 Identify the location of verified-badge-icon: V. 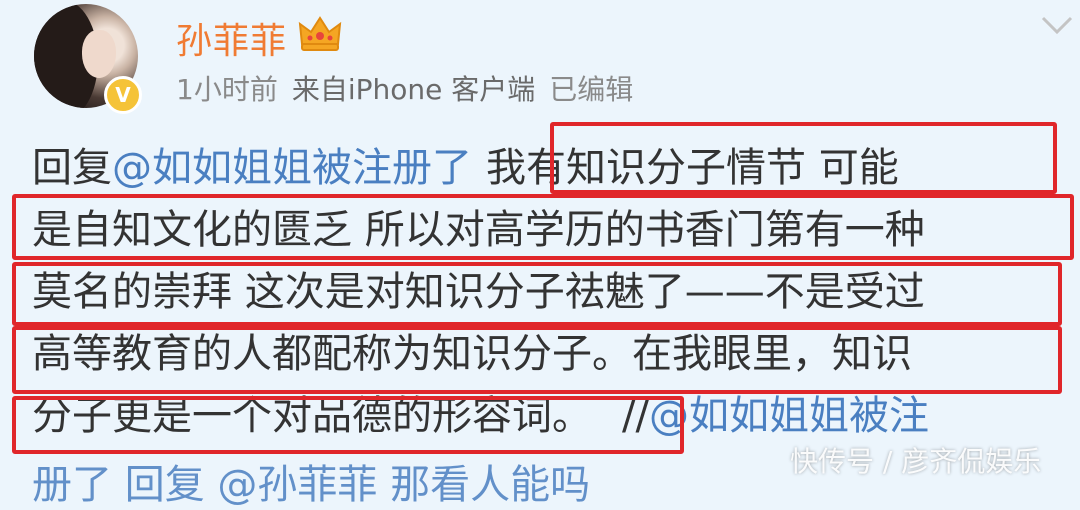
(123, 95).